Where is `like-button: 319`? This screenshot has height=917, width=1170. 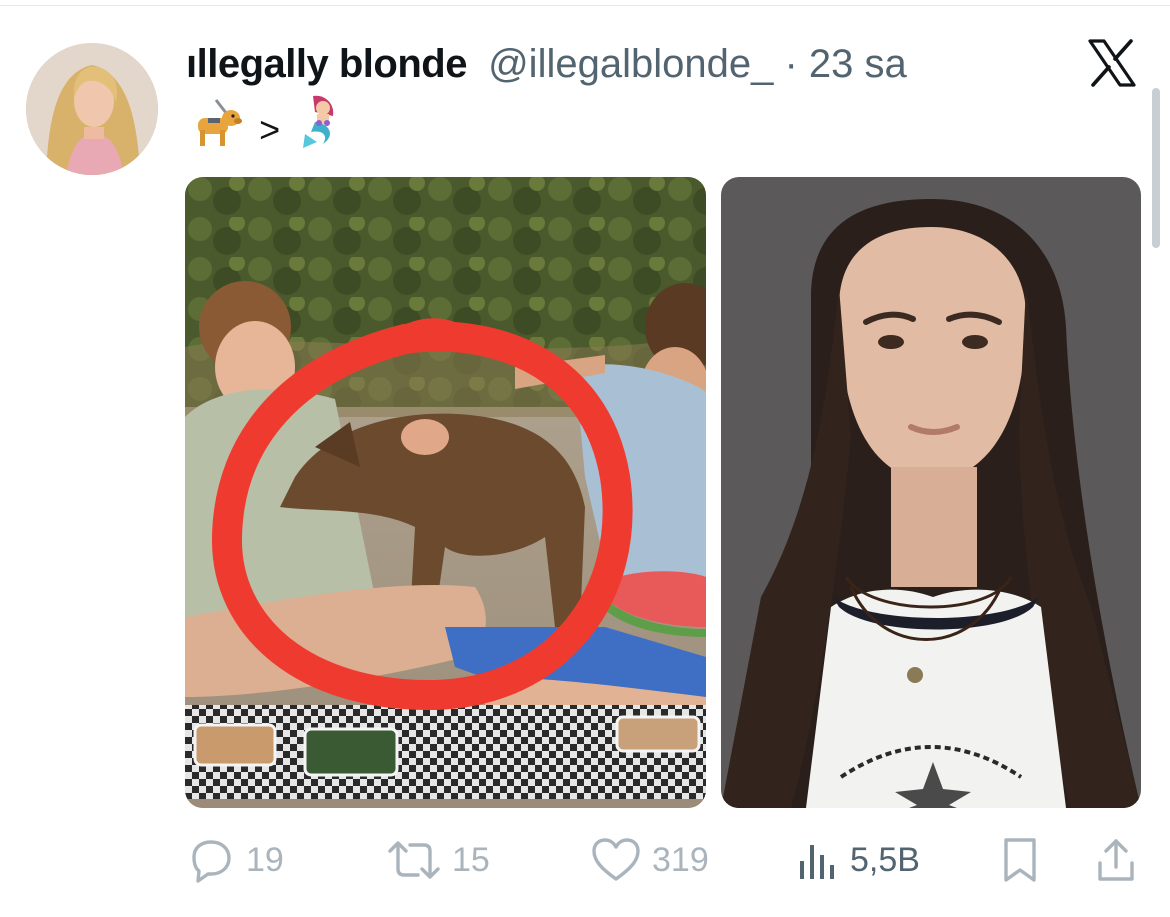
like-button: 319 is located at coordinates (649, 860).